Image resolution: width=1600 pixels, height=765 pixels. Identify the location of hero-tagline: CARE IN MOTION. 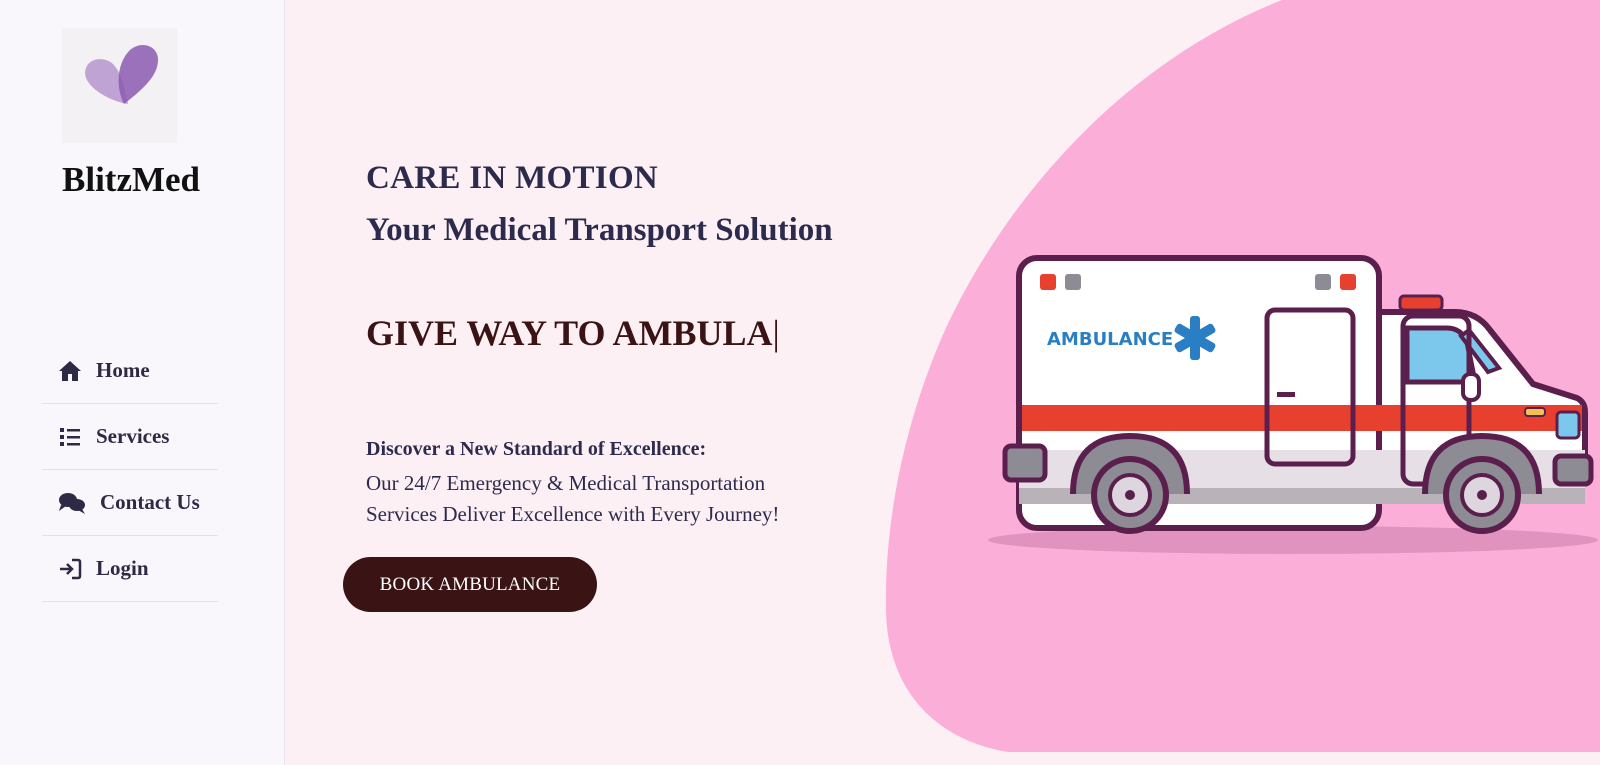
(512, 178).